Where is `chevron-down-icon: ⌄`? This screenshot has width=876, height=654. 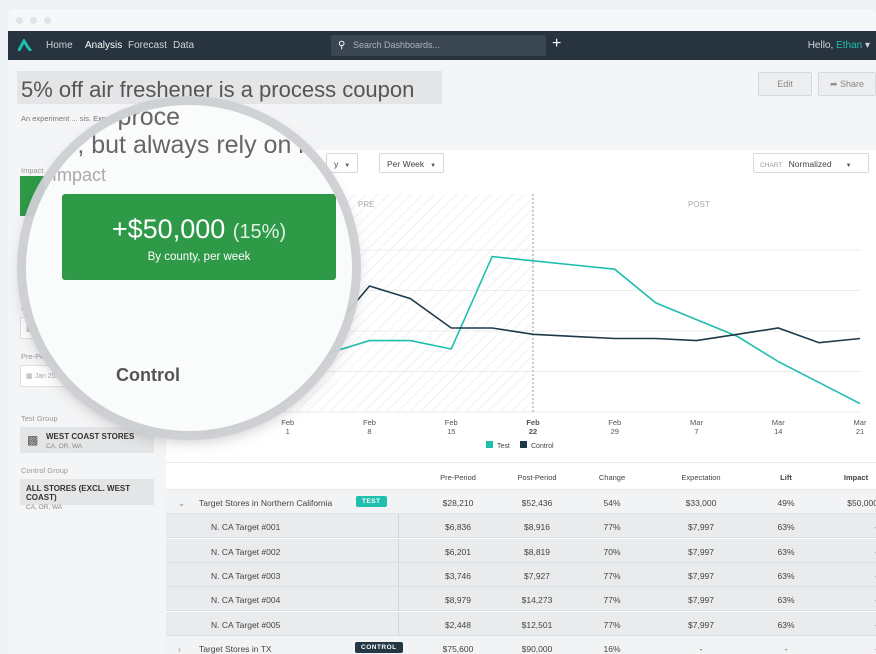 chevron-down-icon: ⌄ is located at coordinates (181, 503).